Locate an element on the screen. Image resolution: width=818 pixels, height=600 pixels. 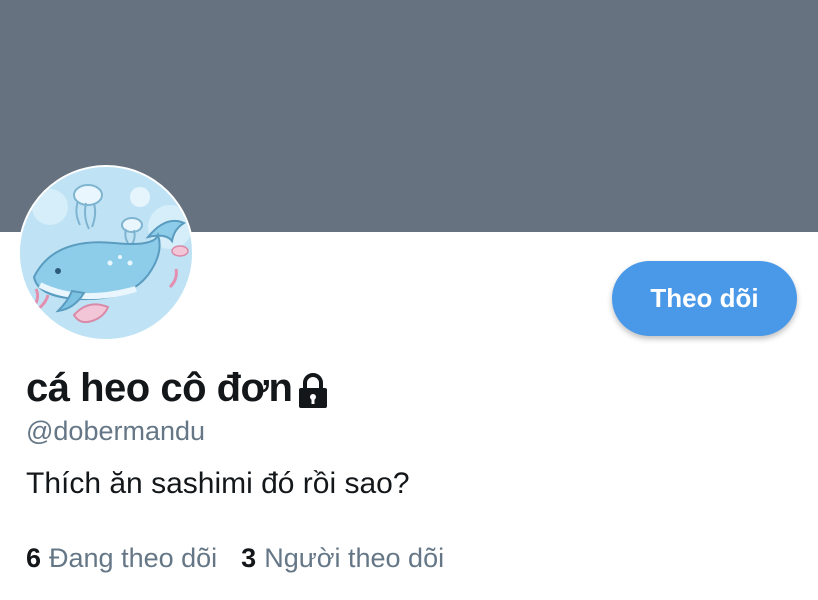
followers-label: Người theo dõi is located at coordinates (354, 557).